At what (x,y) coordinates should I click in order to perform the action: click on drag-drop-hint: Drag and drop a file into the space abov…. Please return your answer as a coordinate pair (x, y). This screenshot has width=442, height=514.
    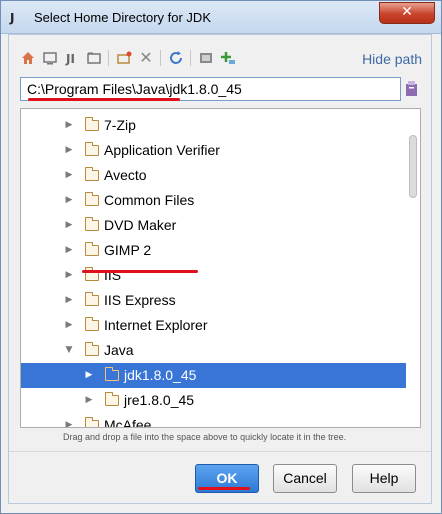
    Looking at the image, I should click on (205, 437).